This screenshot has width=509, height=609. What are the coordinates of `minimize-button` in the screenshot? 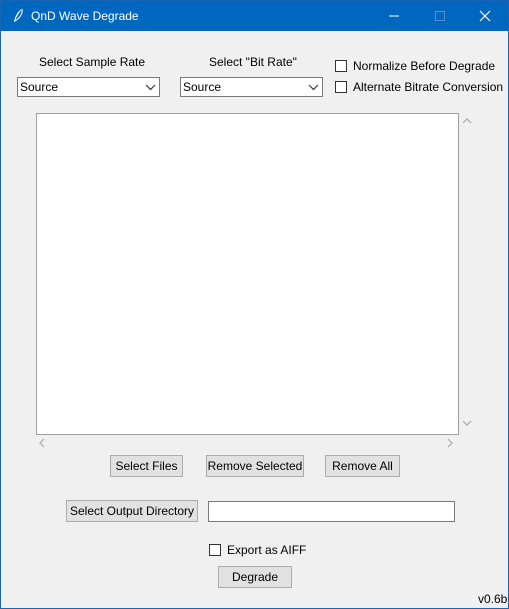 It's located at (394, 16).